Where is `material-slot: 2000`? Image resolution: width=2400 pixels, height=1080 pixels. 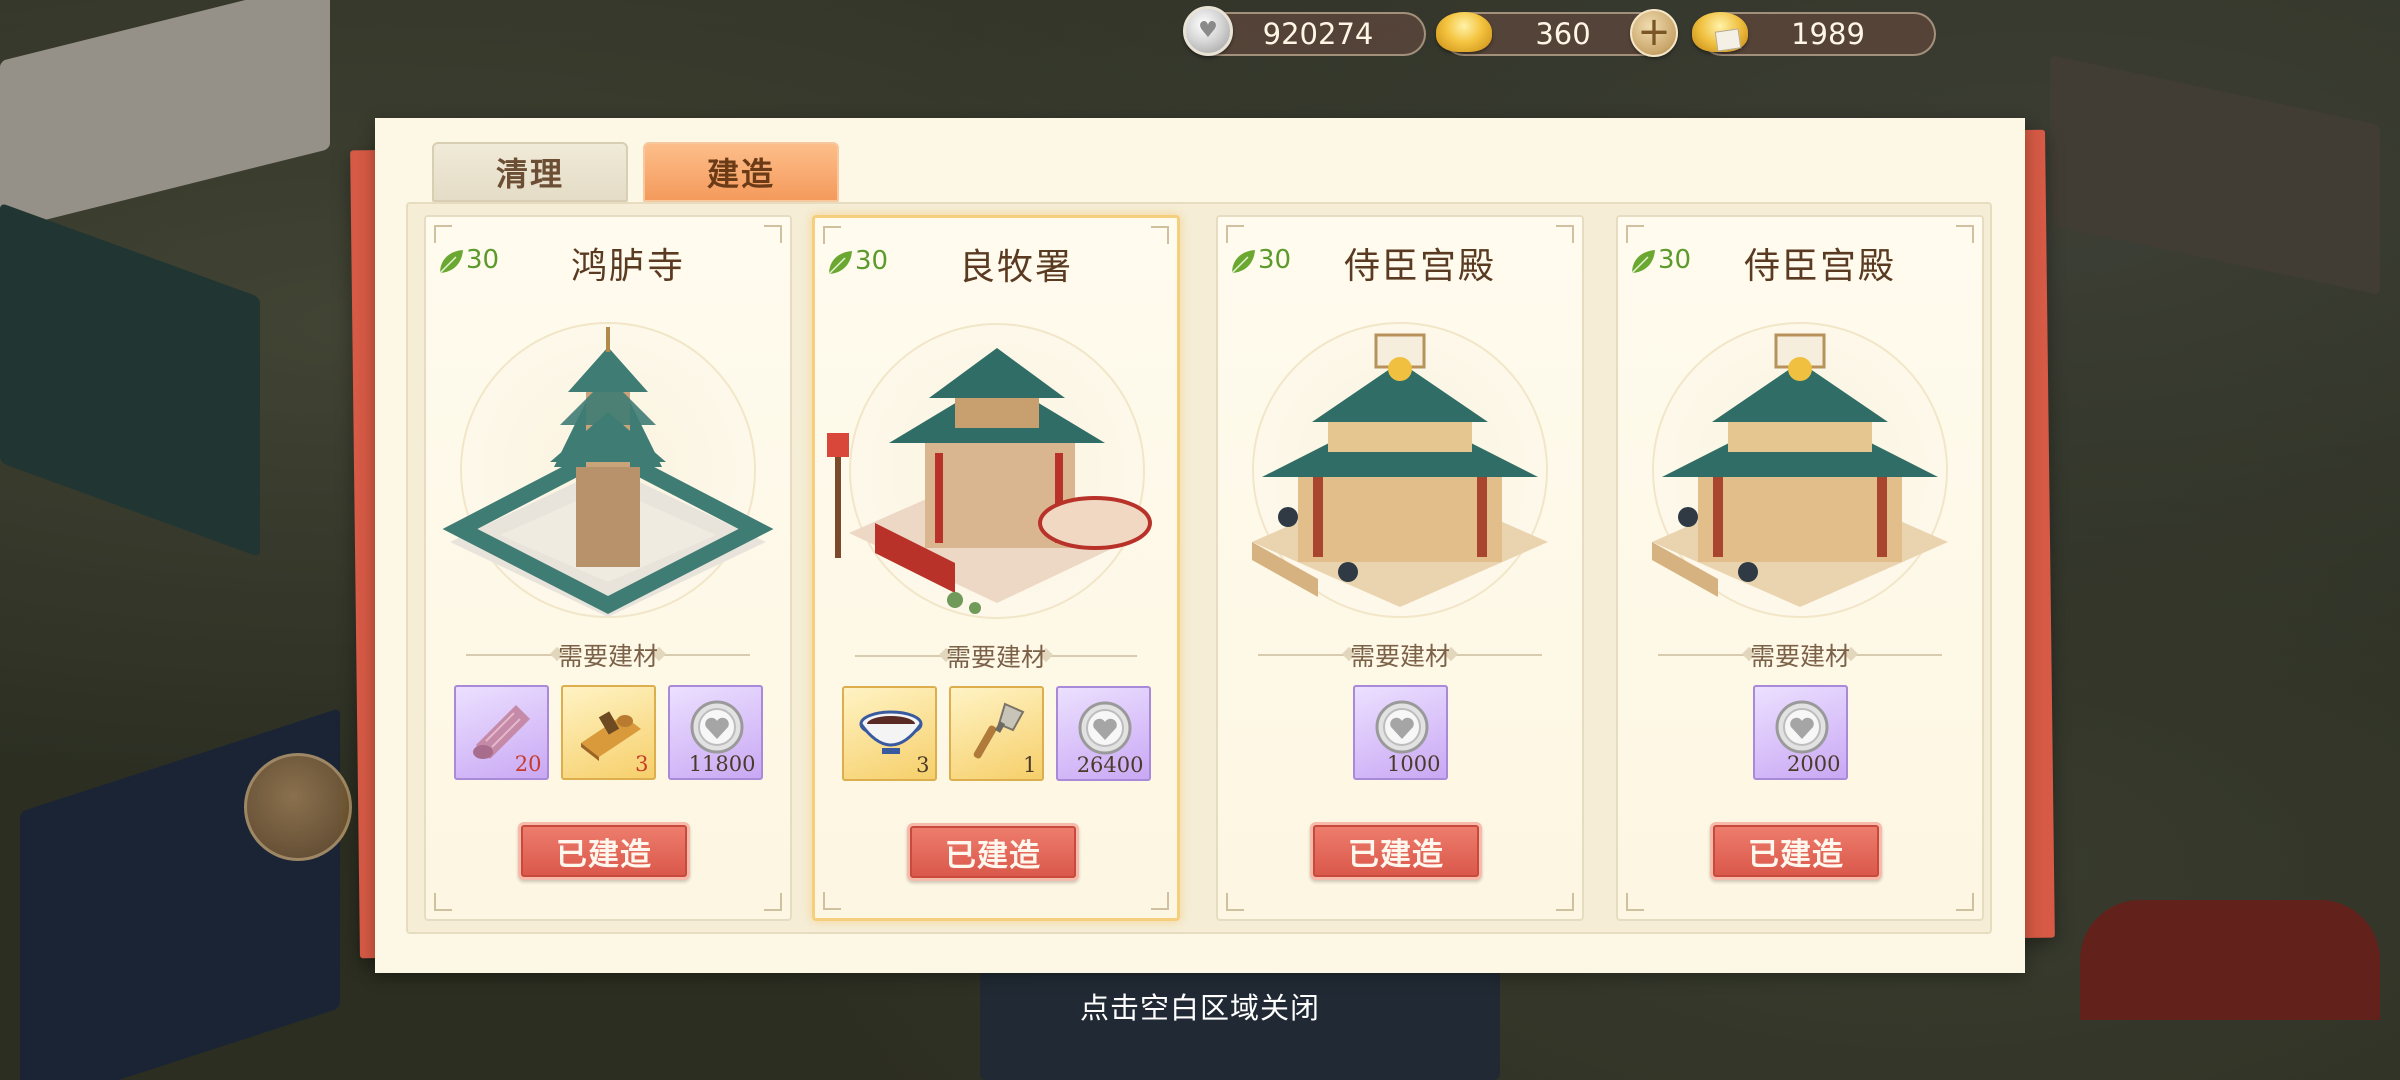 material-slot: 2000 is located at coordinates (1800, 732).